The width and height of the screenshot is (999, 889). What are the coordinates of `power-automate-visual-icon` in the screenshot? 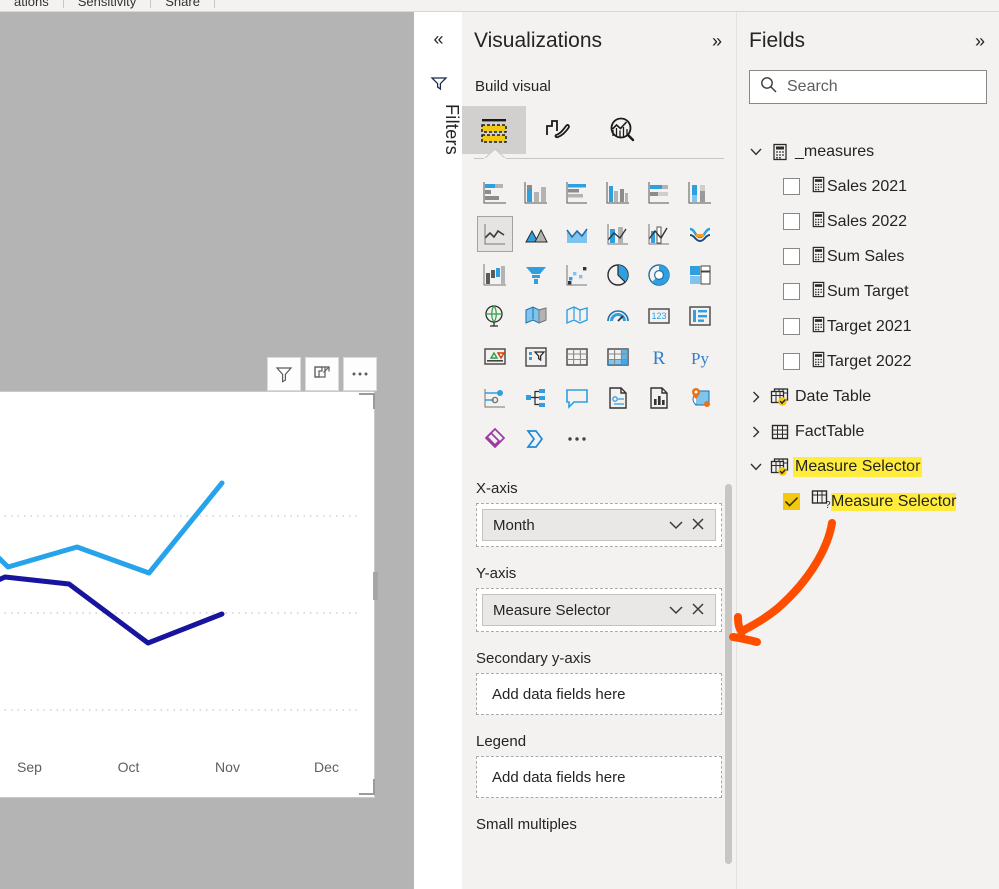 It's located at (536, 439).